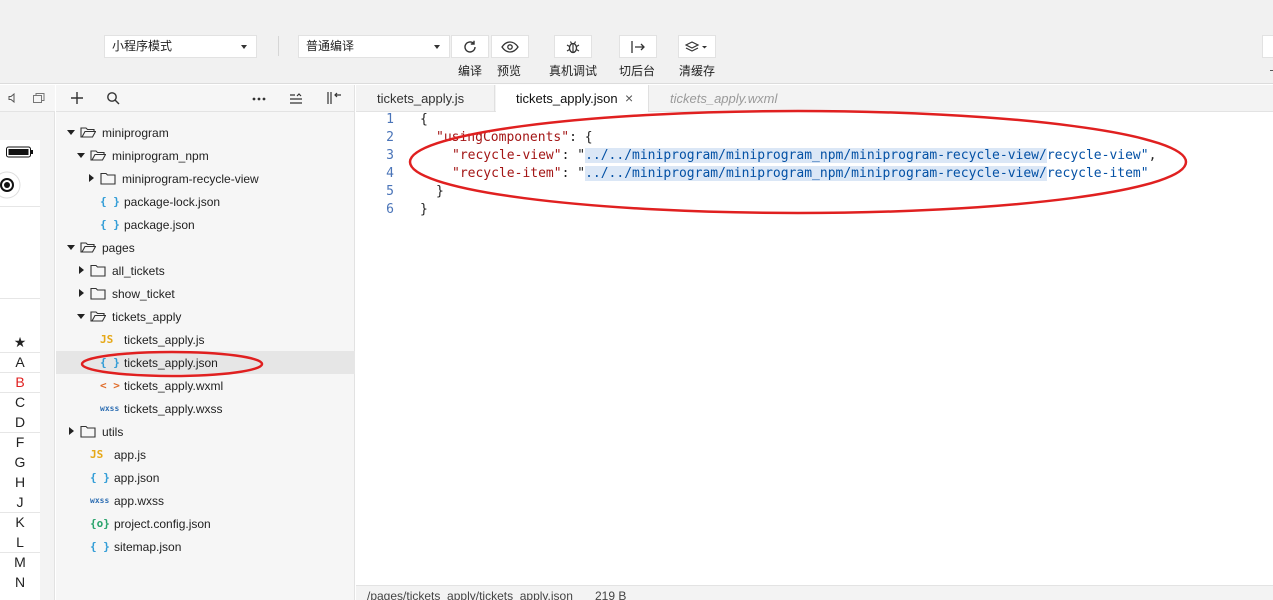 Image resolution: width=1273 pixels, height=600 pixels. Describe the element at coordinates (425, 98) in the screenshot. I see `tab-tickets-apply-js: tickets_apply.js` at that location.